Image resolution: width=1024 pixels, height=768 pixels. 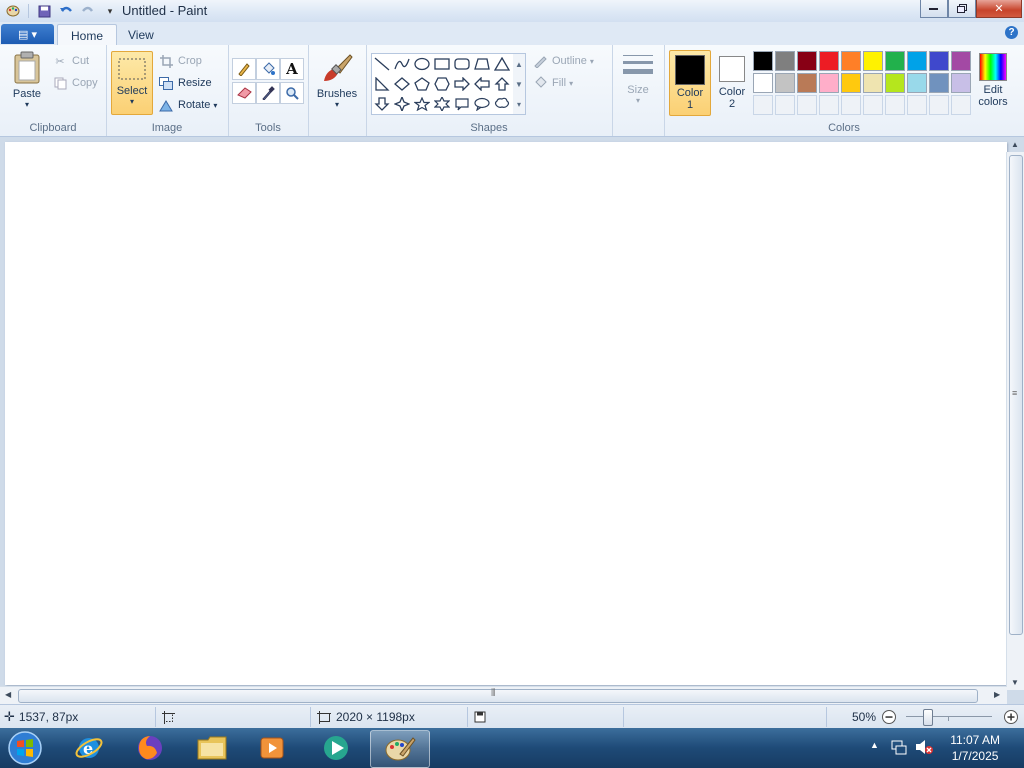 I want to click on eraser-tool, so click(x=244, y=93).